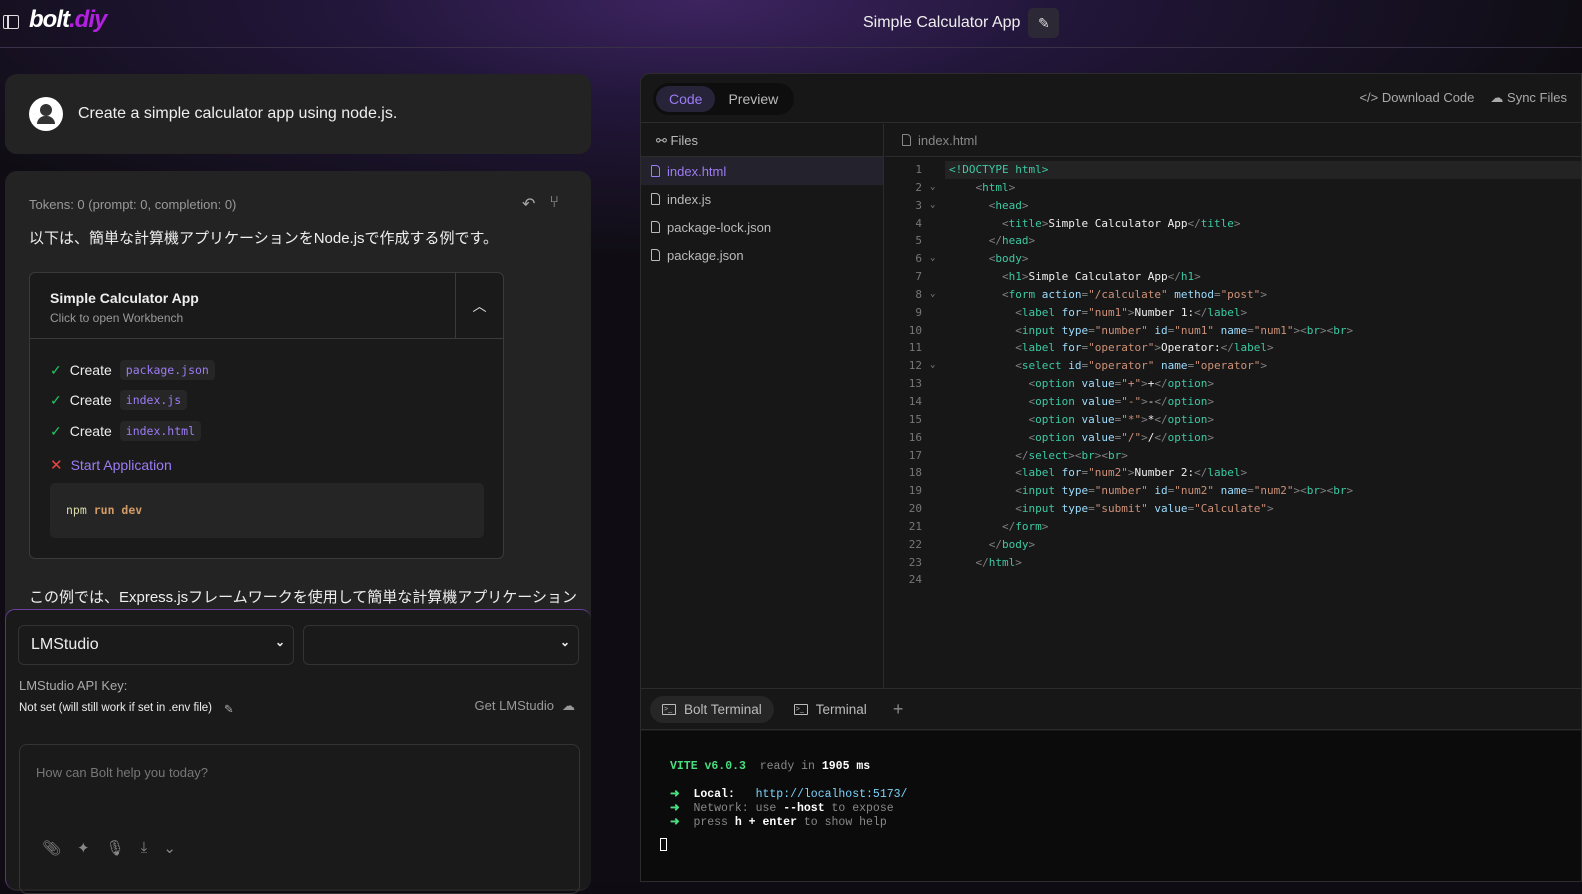  Describe the element at coordinates (1012, 241) in the screenshot. I see `code-text: </head>` at that location.